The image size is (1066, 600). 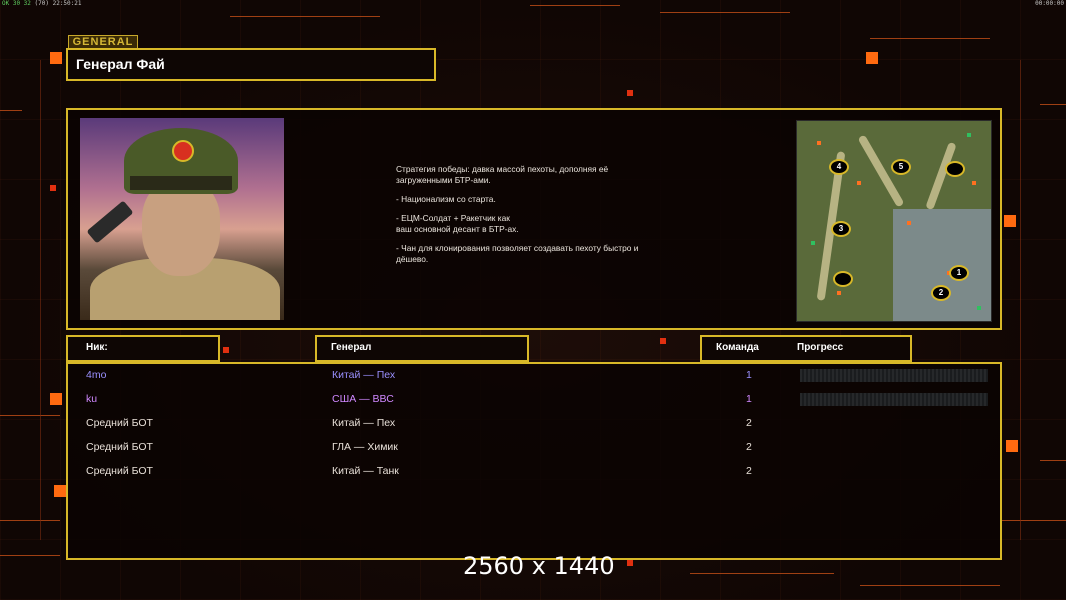 What do you see at coordinates (183, 151) in the screenshot?
I see `portrait-cap-badge` at bounding box center [183, 151].